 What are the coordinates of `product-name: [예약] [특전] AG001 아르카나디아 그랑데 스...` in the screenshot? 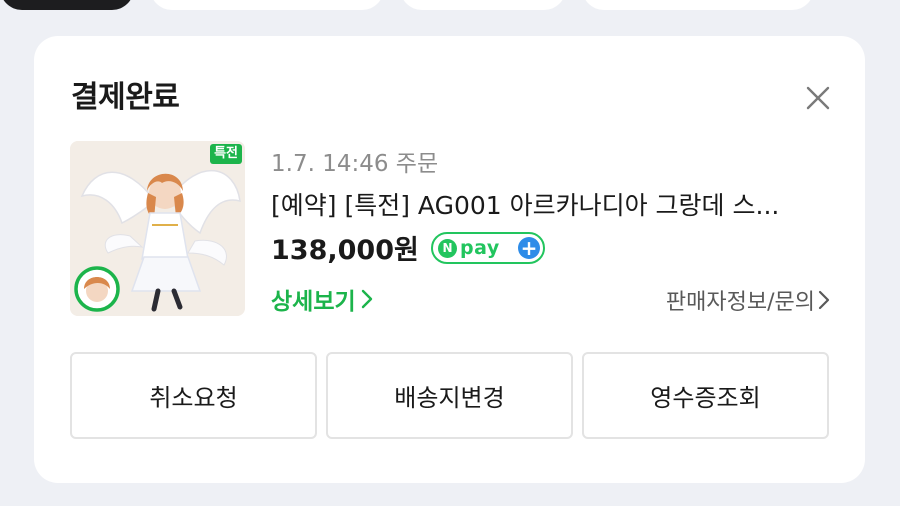 It's located at (551, 204).